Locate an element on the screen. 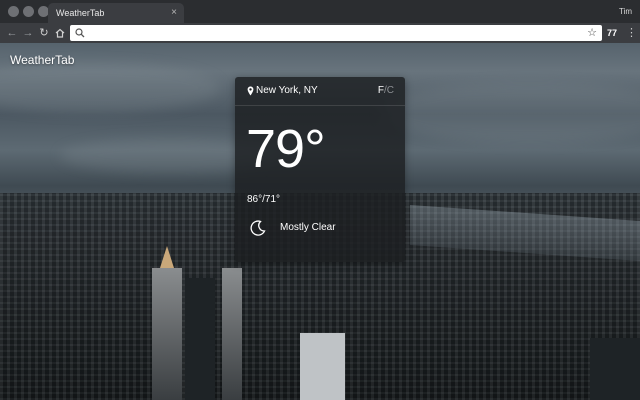 The image size is (640, 400). unit-toggle: F/C is located at coordinates (386, 90).